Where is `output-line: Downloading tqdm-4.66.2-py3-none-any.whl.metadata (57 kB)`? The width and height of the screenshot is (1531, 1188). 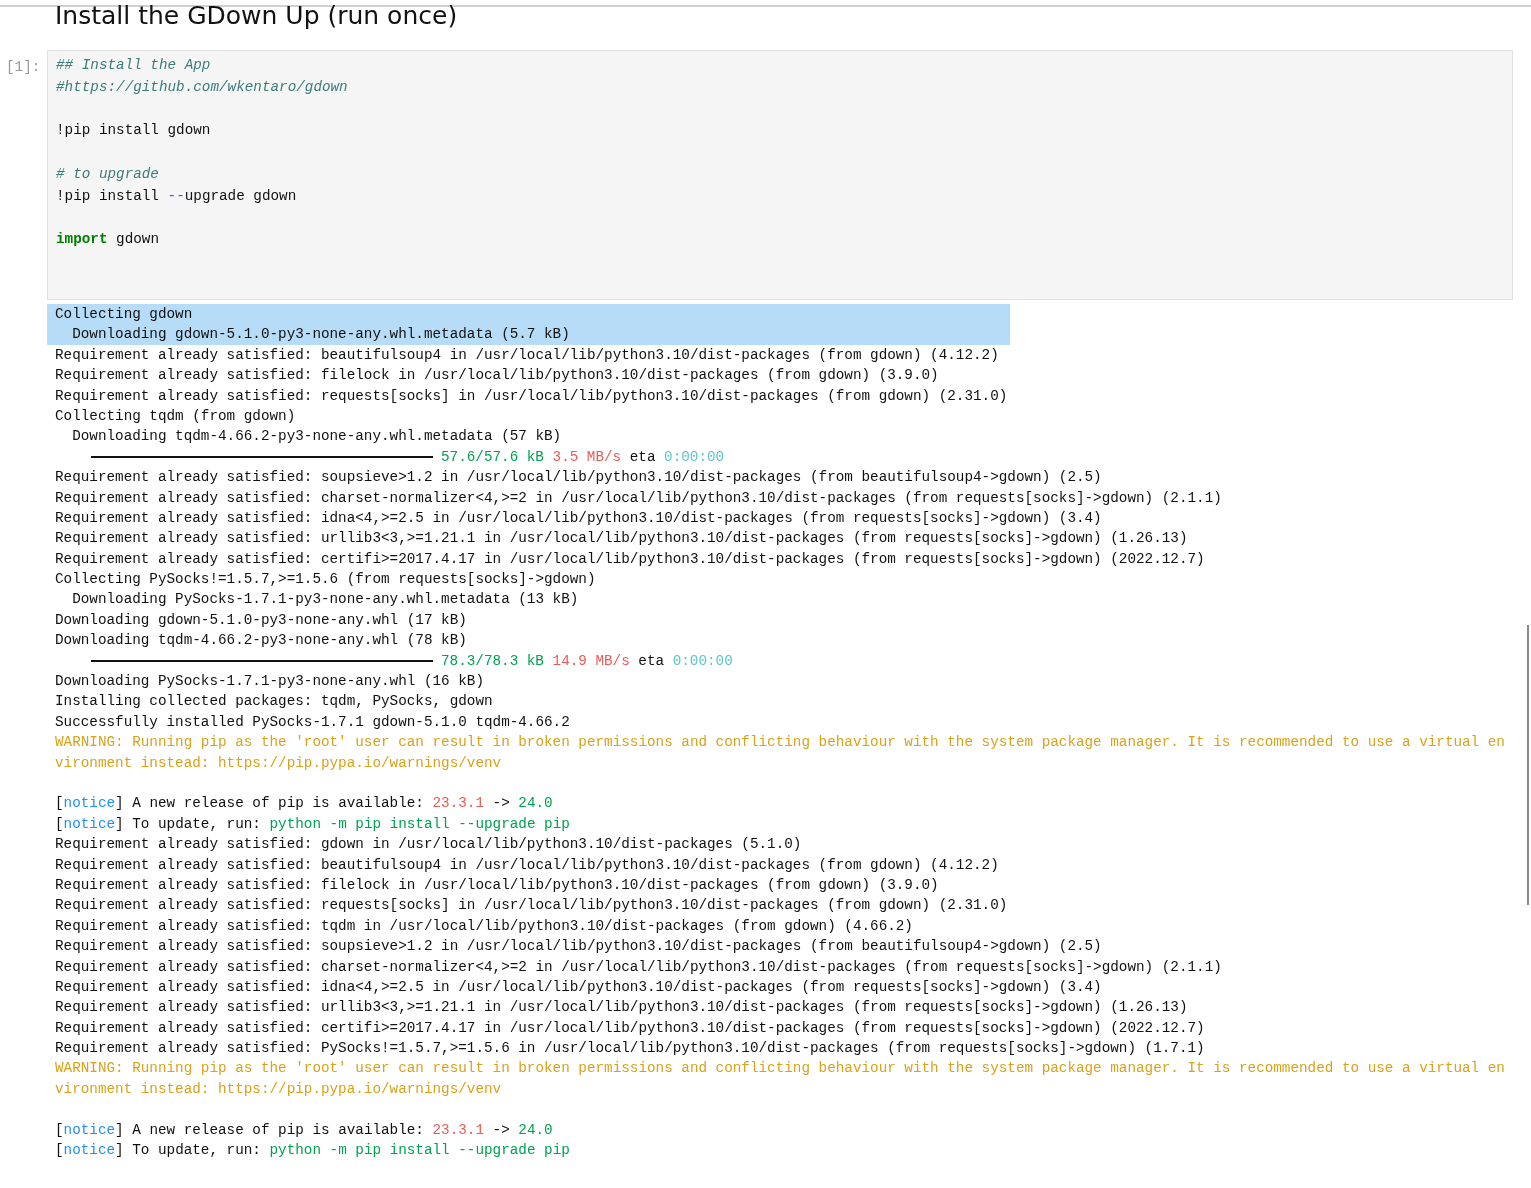 output-line: Downloading tqdm-4.66.2-py3-none-any.whl.metadata (57 kB) is located at coordinates (316, 437).